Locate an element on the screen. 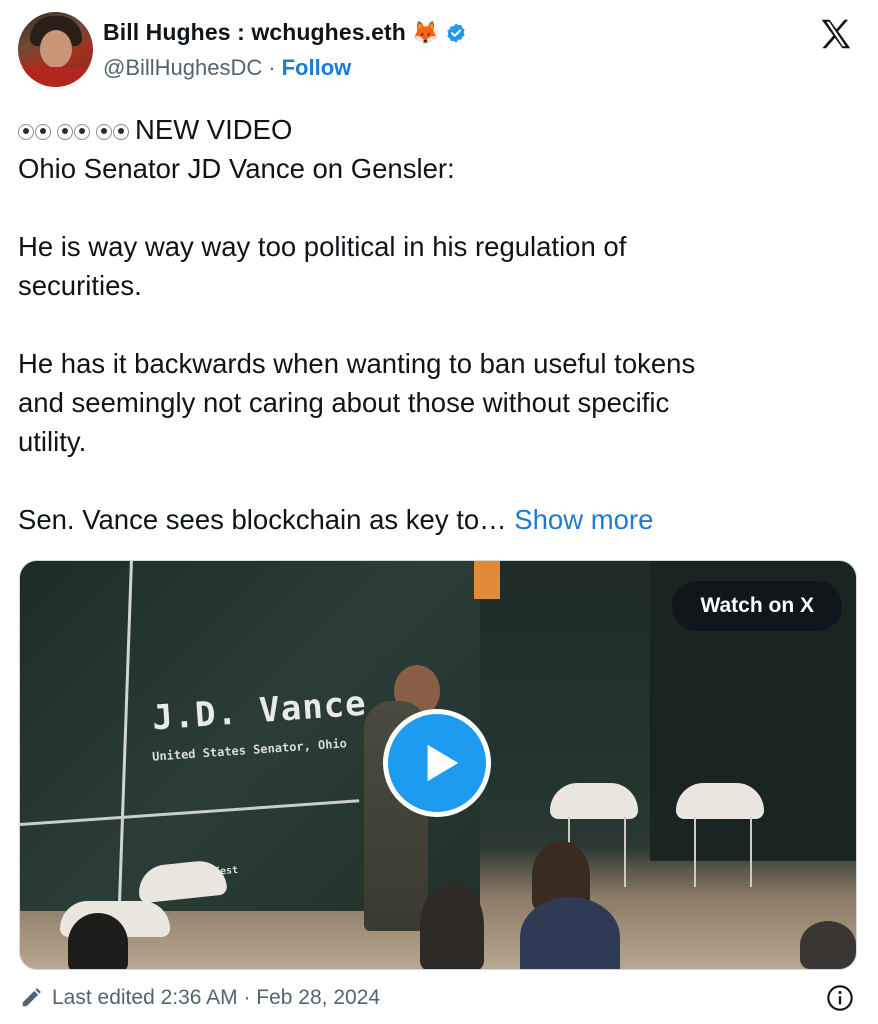 The image size is (878, 1024). tweet-para3-line3: utility. is located at coordinates (52, 441).